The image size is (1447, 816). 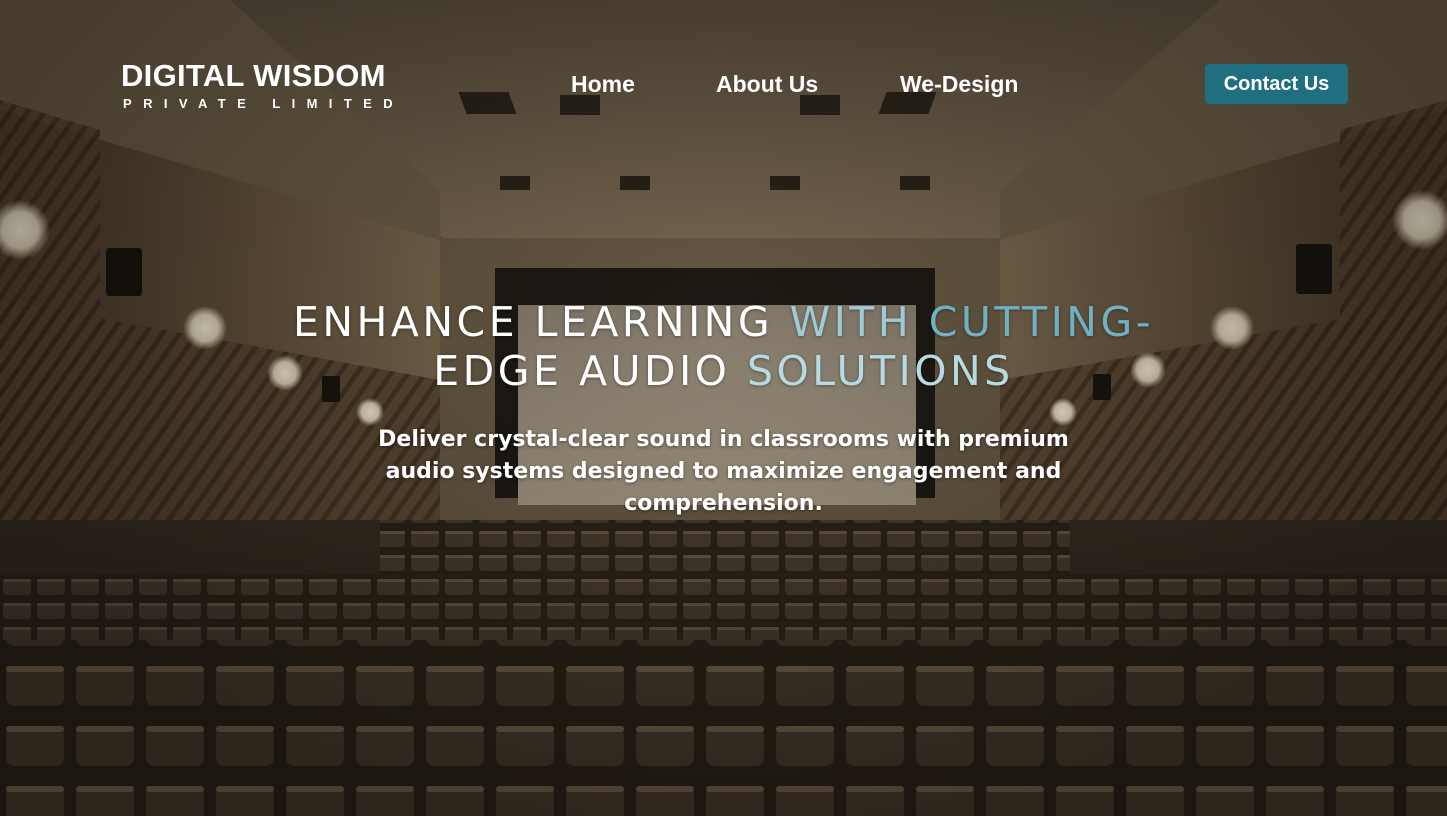 I want to click on nav-link-home: Home, so click(x=603, y=84).